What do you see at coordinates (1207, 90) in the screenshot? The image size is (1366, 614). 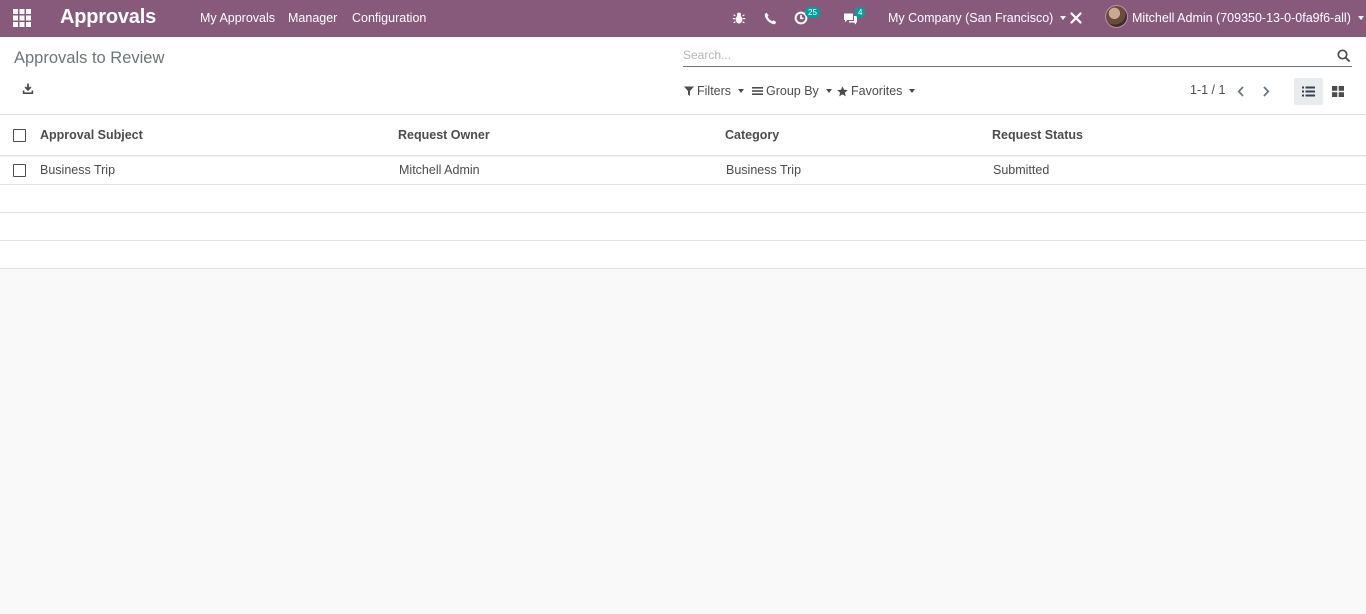 I see `pager-value: 1-1 / 1` at bounding box center [1207, 90].